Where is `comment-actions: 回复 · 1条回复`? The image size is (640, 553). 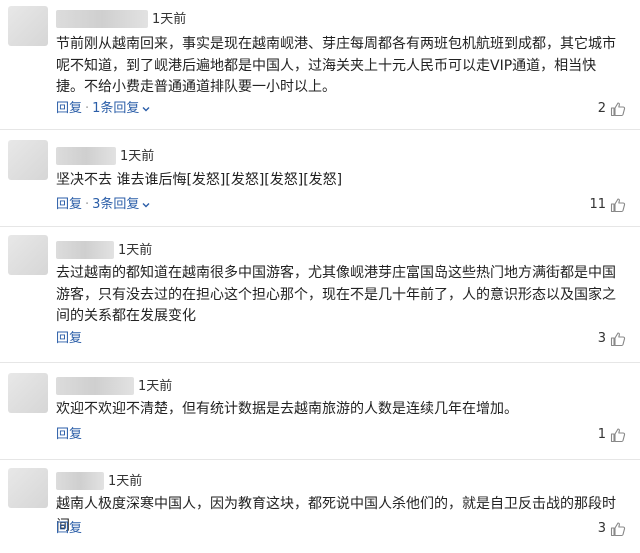 comment-actions: 回复 · 1条回复 is located at coordinates (103, 109).